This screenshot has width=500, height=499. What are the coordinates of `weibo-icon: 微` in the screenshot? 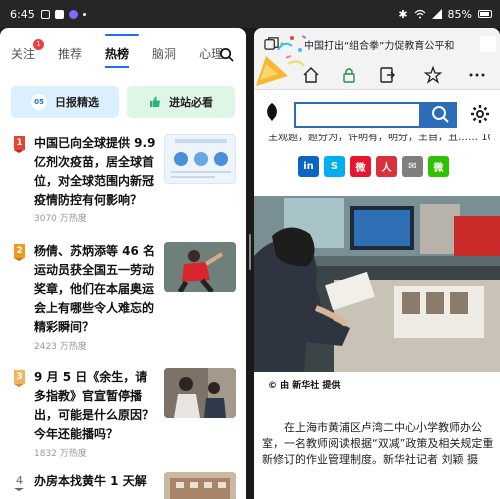 It's located at (360, 168).